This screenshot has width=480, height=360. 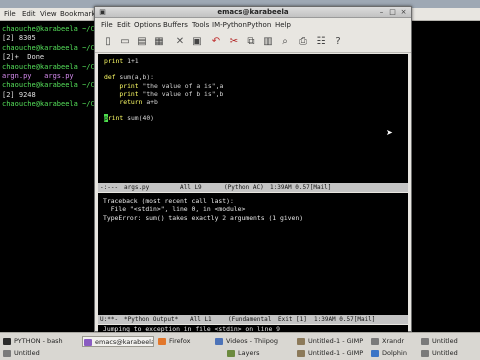 I want to click on code-line: return a+b, so click(x=163, y=102).